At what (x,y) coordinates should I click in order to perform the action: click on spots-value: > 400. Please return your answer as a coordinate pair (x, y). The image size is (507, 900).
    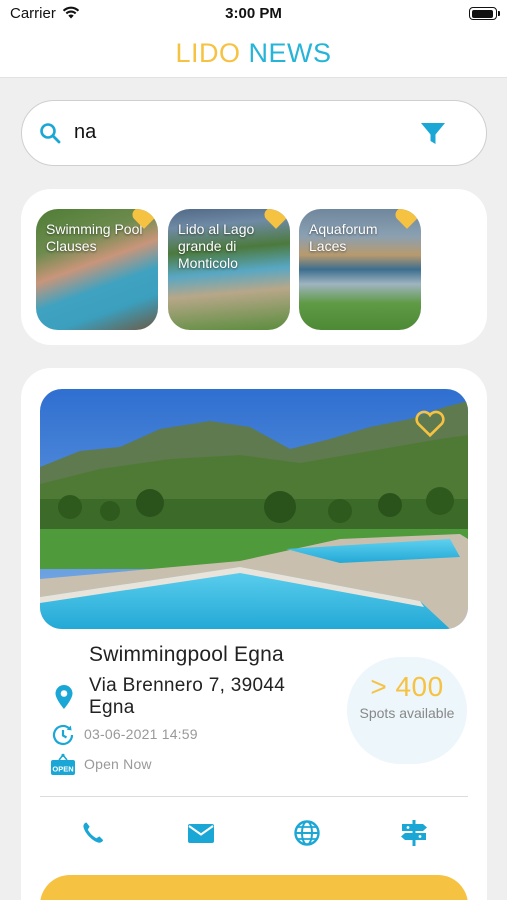
    Looking at the image, I should click on (407, 686).